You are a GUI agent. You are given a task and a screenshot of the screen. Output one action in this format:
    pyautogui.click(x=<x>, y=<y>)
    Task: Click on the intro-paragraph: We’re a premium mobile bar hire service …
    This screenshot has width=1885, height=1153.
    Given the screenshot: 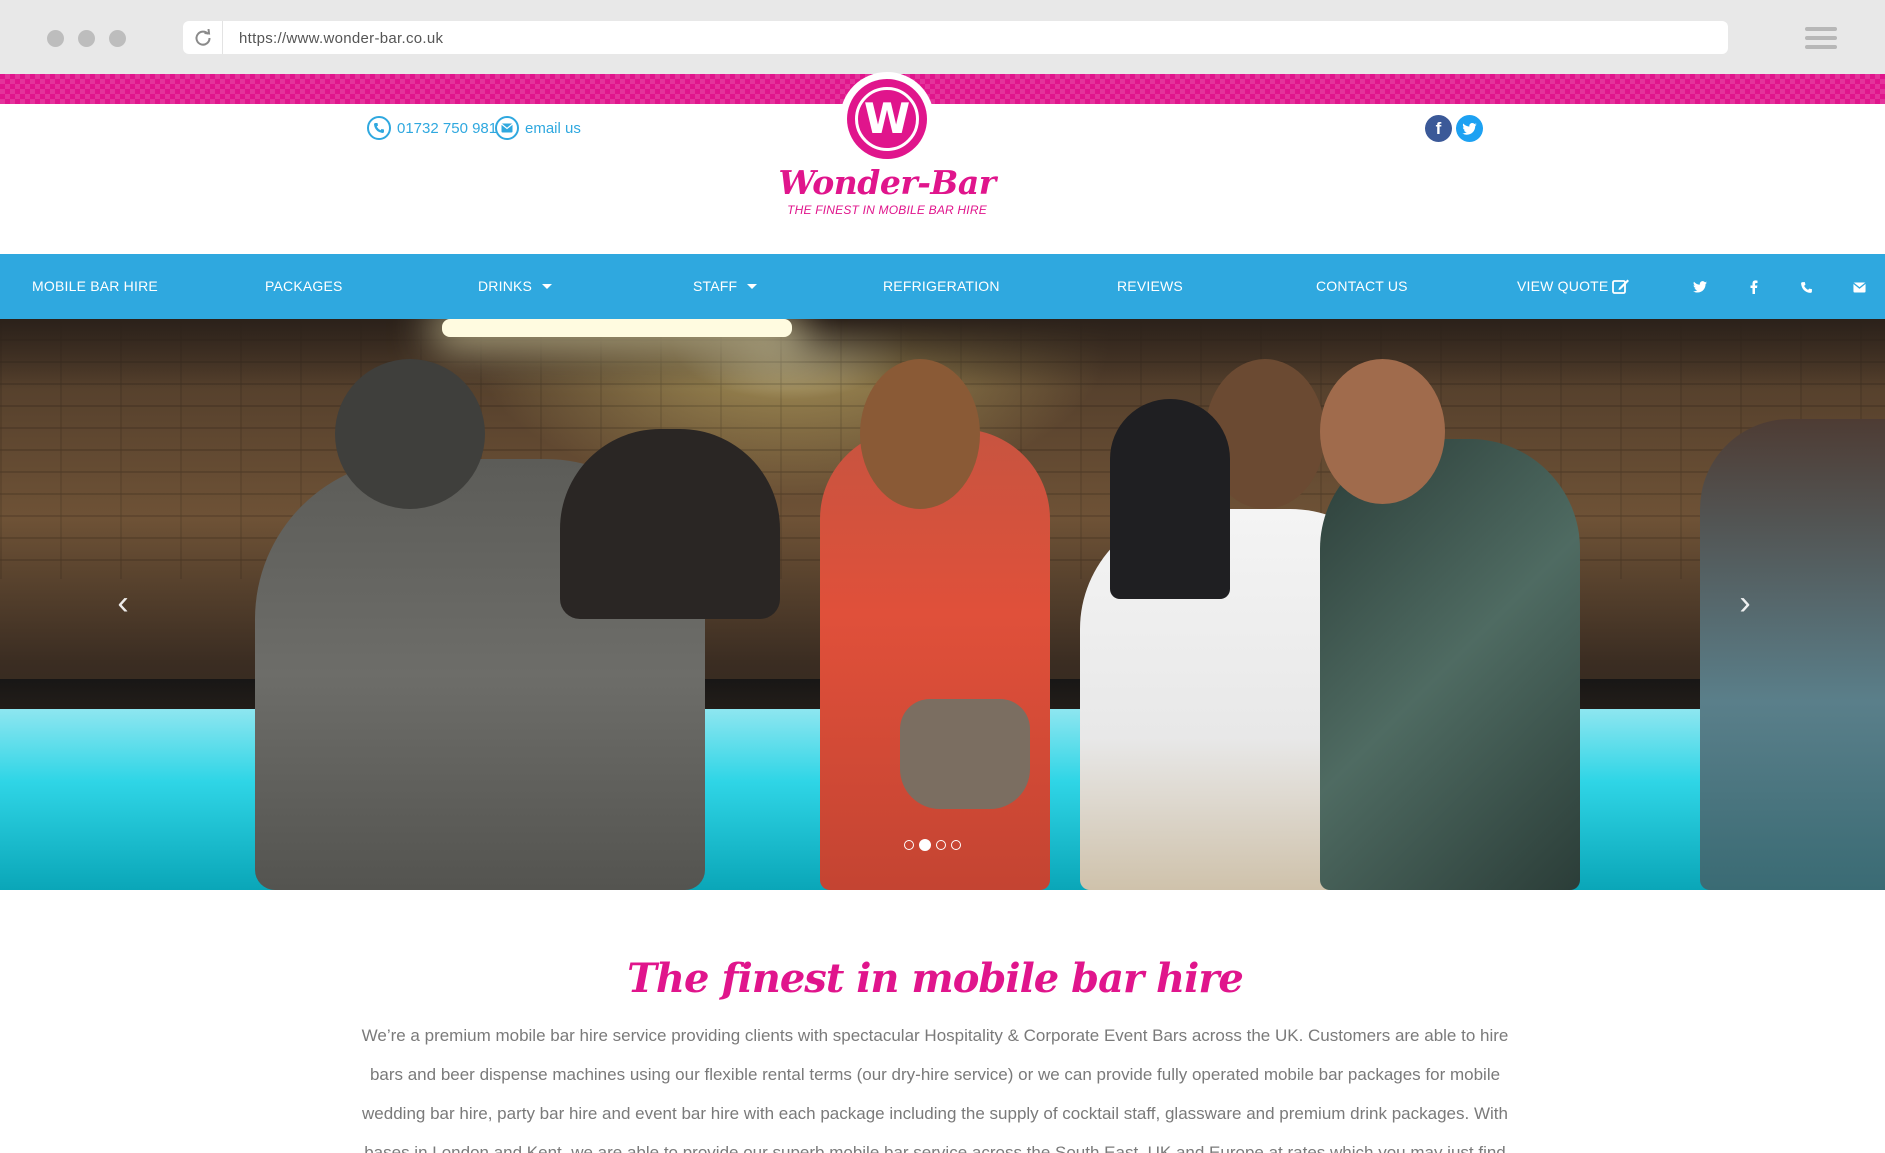 What is the action you would take?
    pyautogui.click(x=935, y=1089)
    